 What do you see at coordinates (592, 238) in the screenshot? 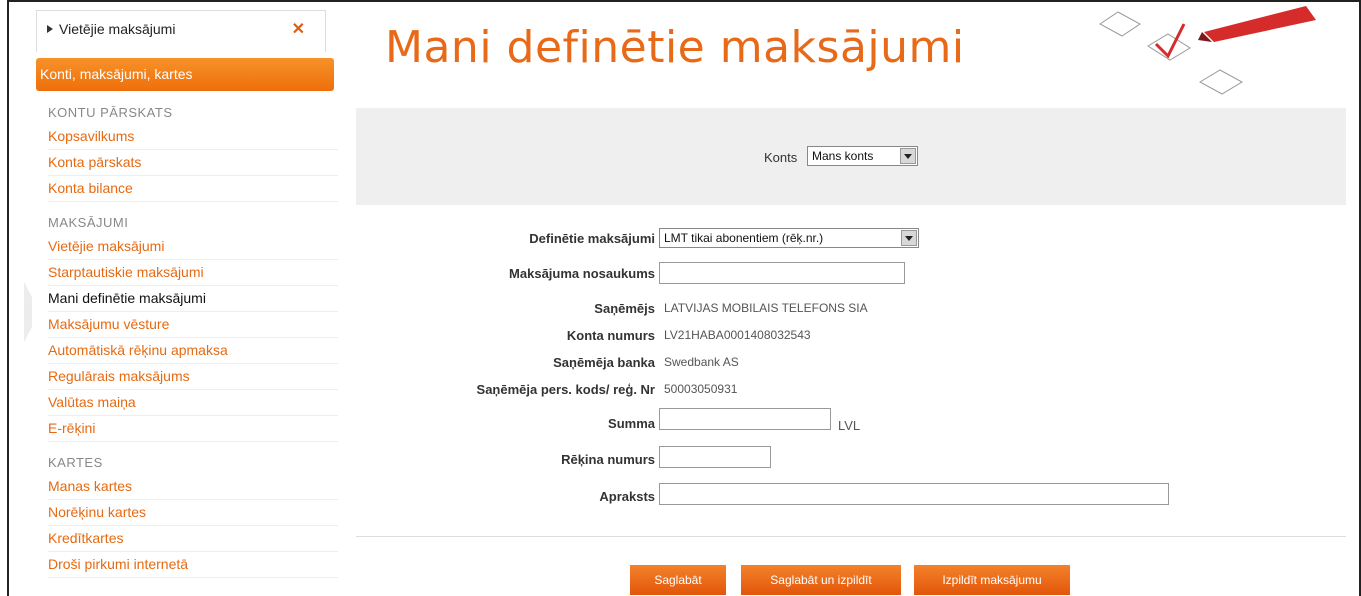
I see `defined-payments-label: Definētie maksājumi` at bounding box center [592, 238].